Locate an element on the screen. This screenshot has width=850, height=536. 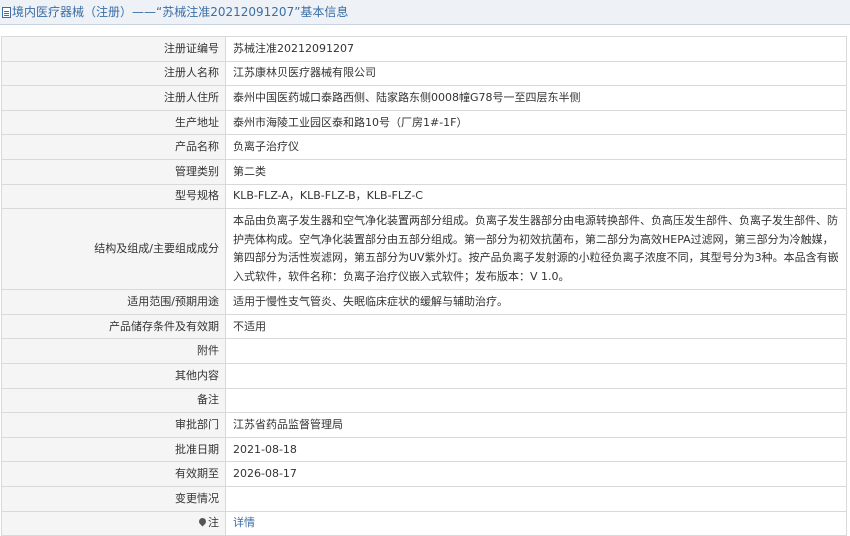
table-row: 生产地址 泰州市海陵工业园区泰和路10号（厂房1#-1F） is located at coordinates (424, 122).